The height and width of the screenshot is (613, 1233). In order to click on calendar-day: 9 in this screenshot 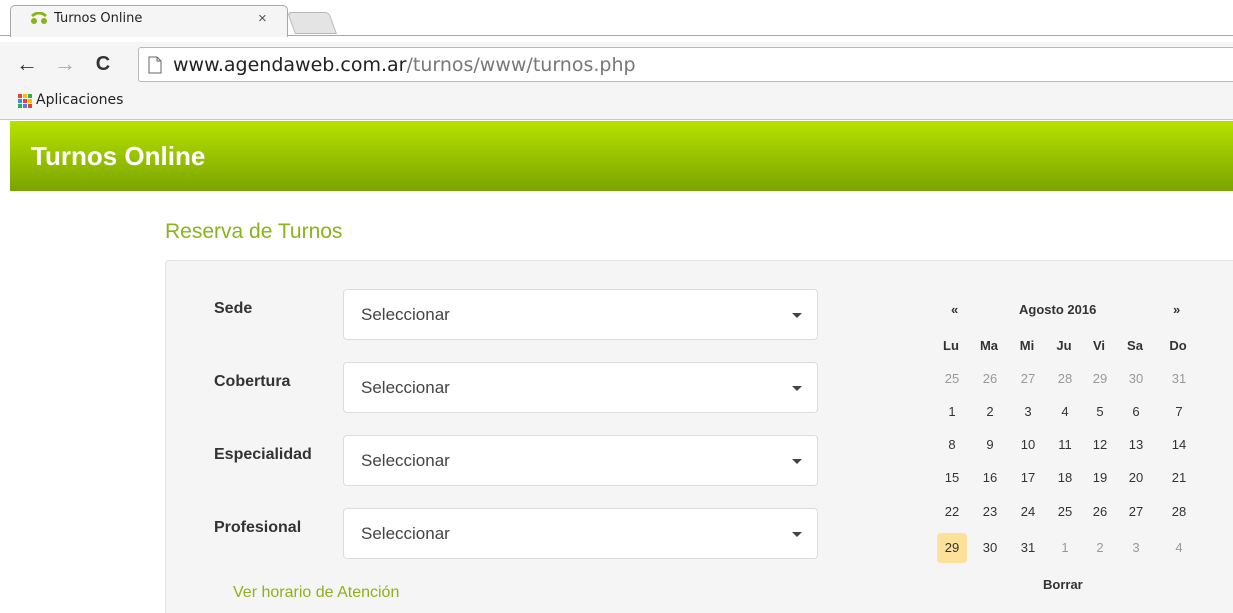, I will do `click(990, 445)`.